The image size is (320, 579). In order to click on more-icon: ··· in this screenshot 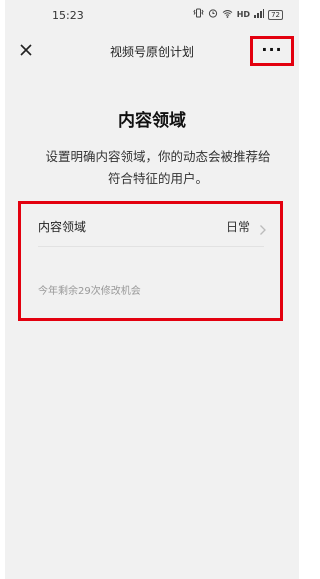, I will do `click(272, 49)`.